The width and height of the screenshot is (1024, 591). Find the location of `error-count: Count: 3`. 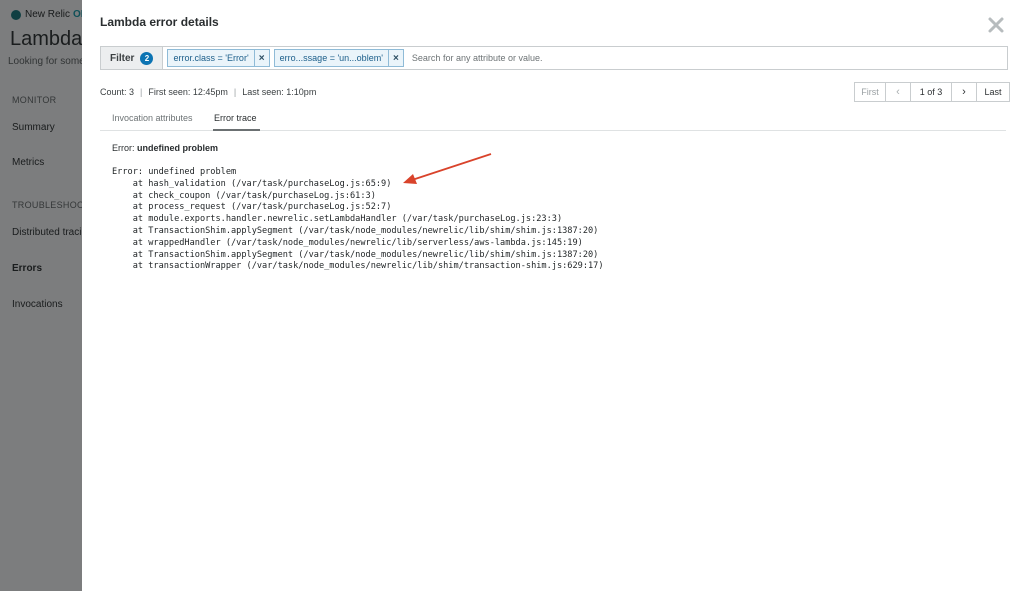

error-count: Count: 3 is located at coordinates (117, 92).